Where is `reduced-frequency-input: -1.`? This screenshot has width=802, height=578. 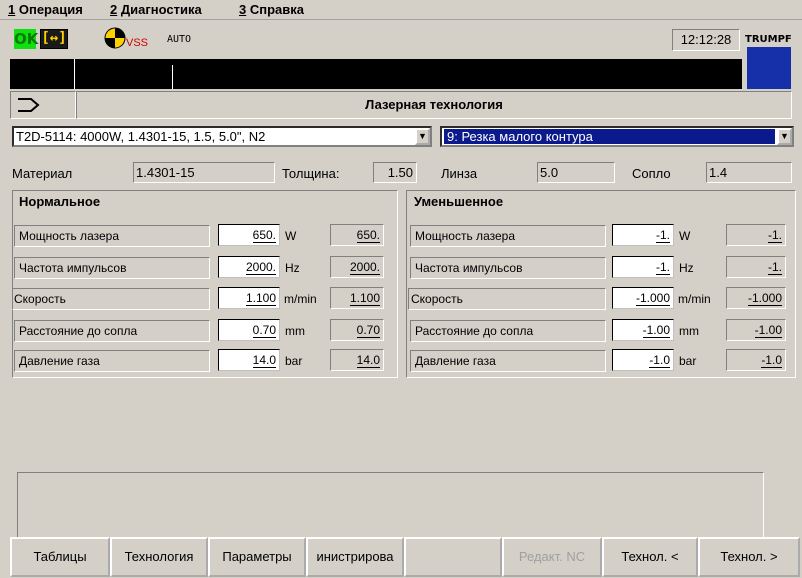 reduced-frequency-input: -1. is located at coordinates (643, 267).